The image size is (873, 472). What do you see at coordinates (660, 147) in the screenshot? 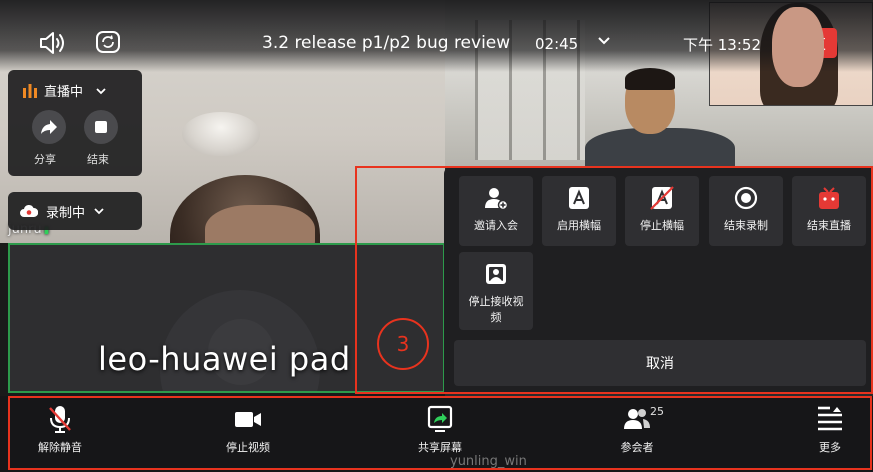
I see `participant-body` at bounding box center [660, 147].